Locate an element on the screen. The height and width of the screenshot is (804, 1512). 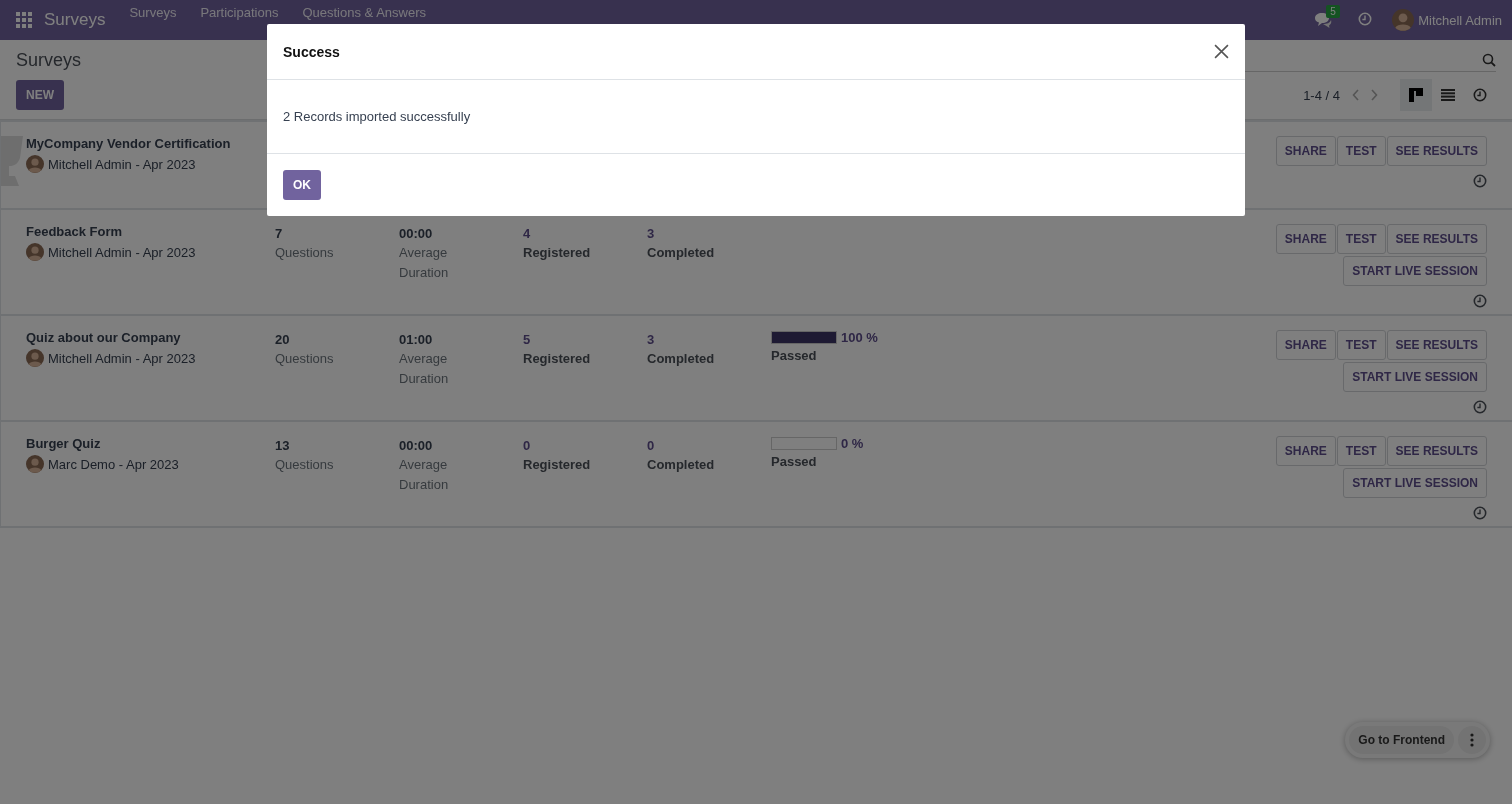
stat-value: 13 is located at coordinates (283, 446).